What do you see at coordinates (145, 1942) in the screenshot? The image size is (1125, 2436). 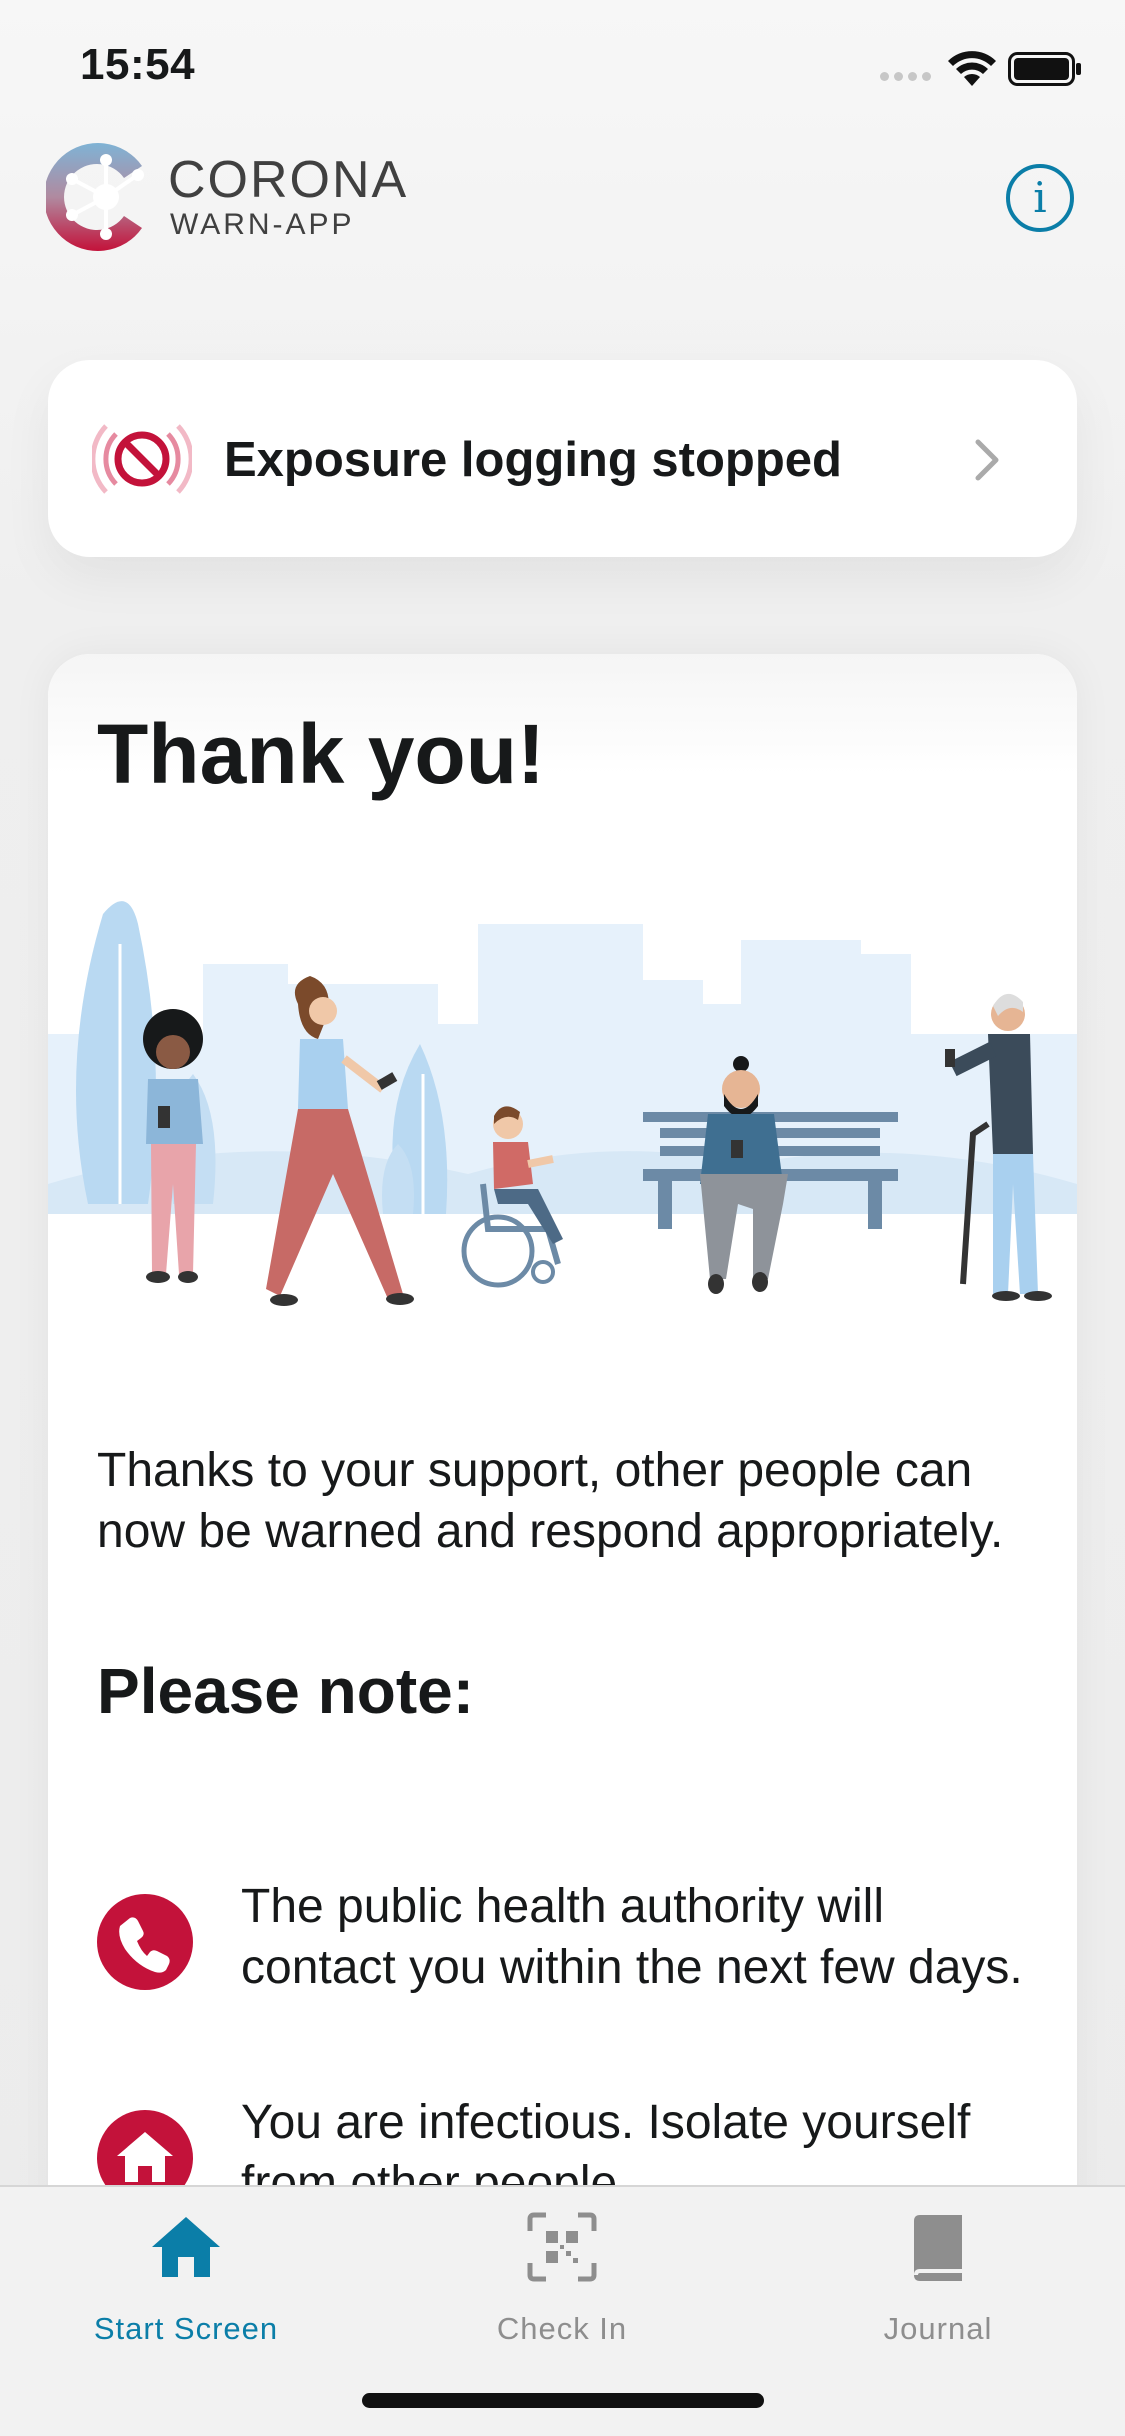 I see `phone-icon` at bounding box center [145, 1942].